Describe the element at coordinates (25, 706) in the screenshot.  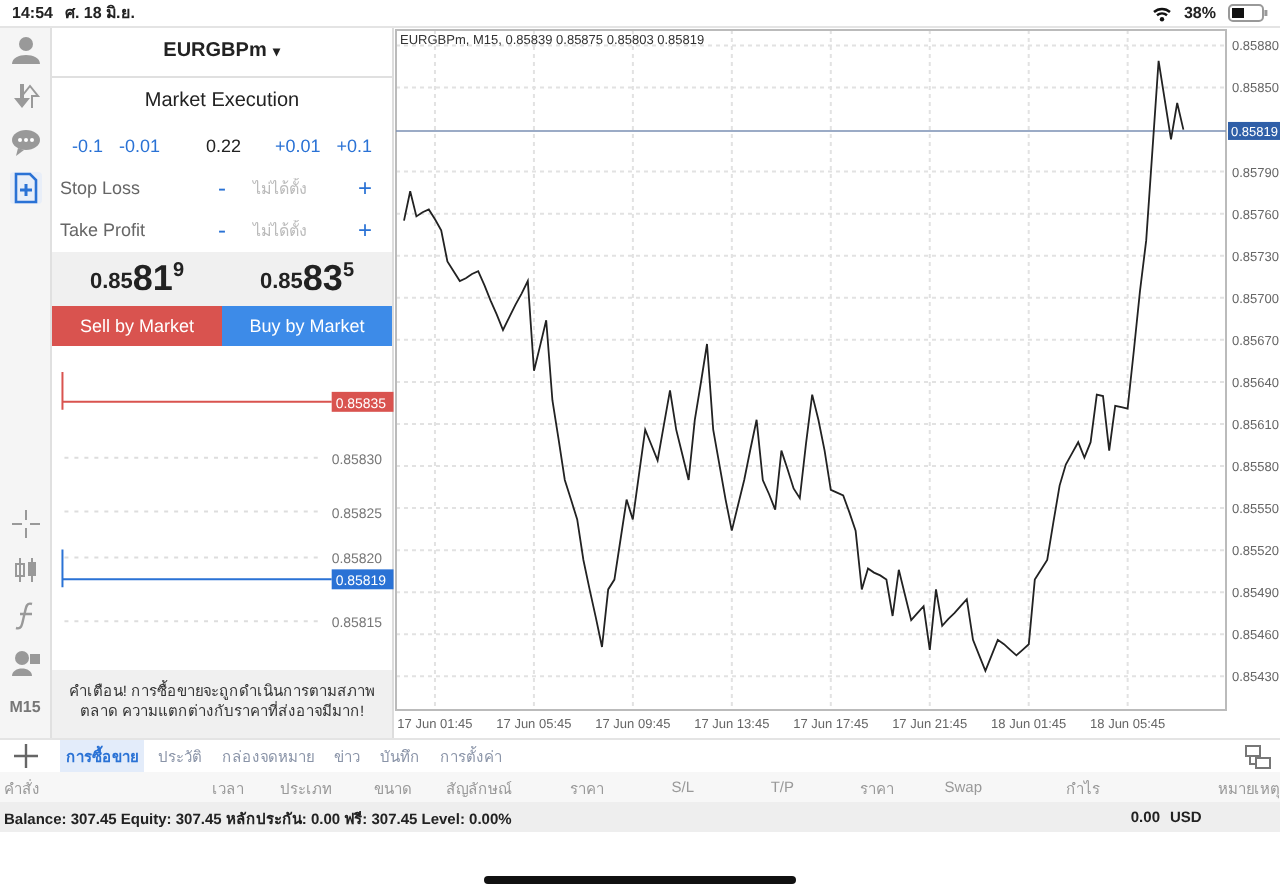
I see `timeframe-button: M15` at that location.